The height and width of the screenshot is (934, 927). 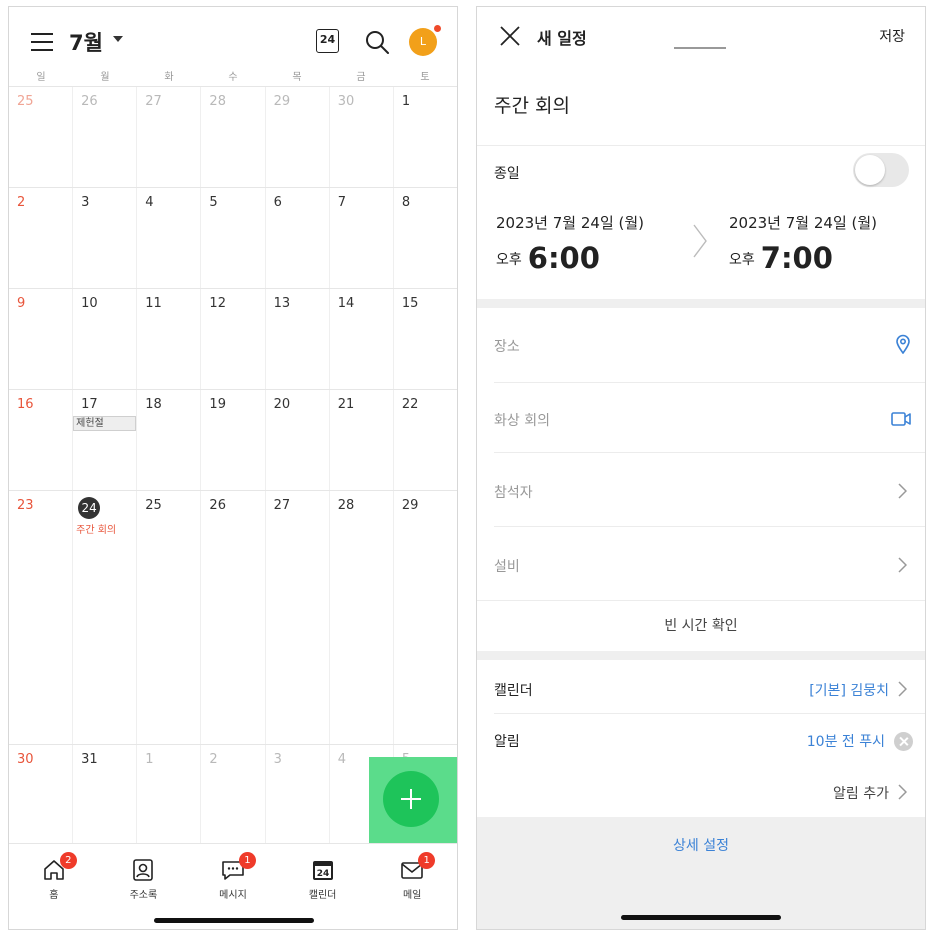 I want to click on day-number: 25, so click(x=25, y=101).